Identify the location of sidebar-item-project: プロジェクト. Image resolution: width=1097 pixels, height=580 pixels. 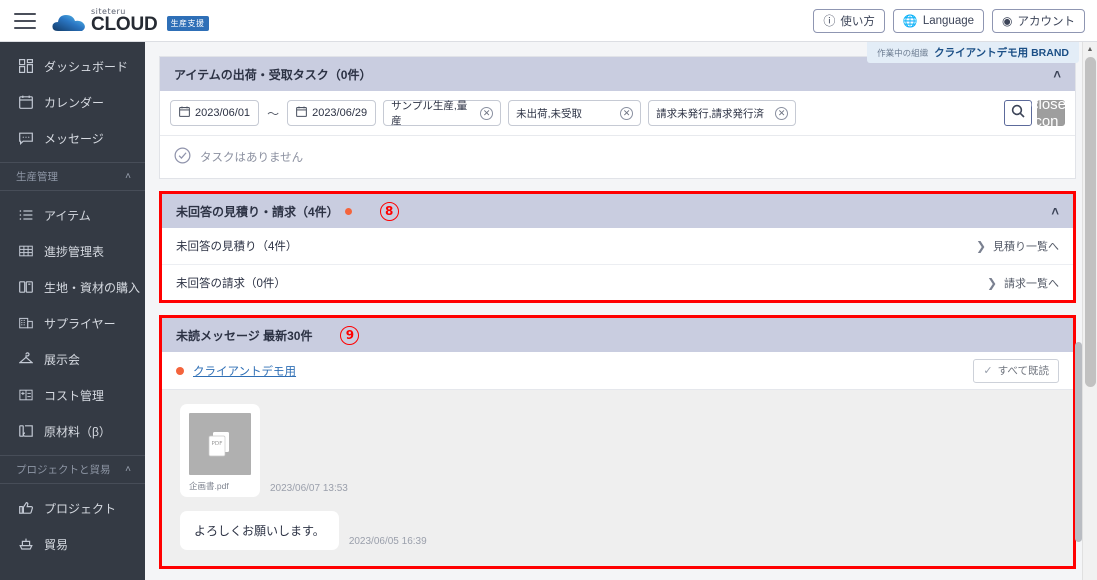
(72, 508).